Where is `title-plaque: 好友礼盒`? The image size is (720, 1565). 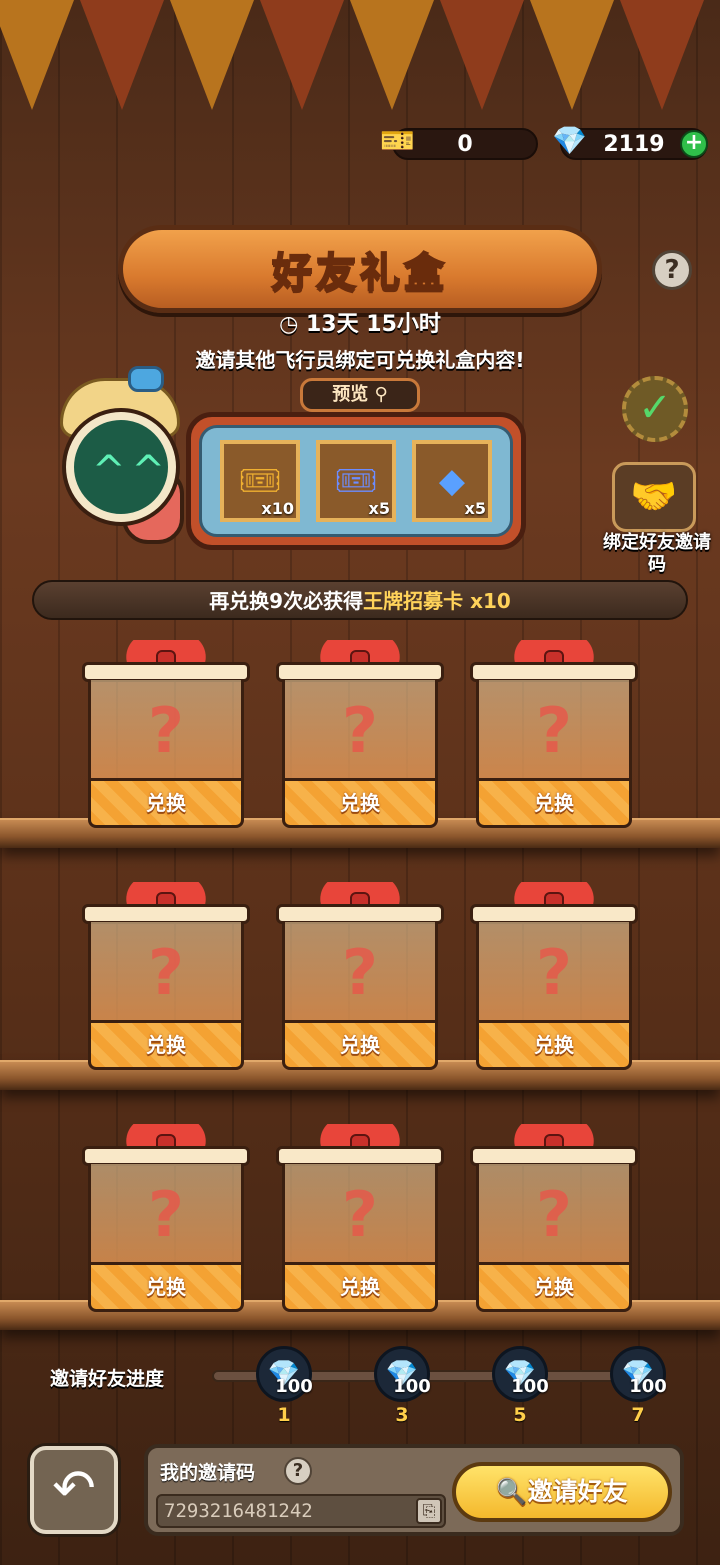
title-plaque: 好友礼盒 is located at coordinates (360, 269).